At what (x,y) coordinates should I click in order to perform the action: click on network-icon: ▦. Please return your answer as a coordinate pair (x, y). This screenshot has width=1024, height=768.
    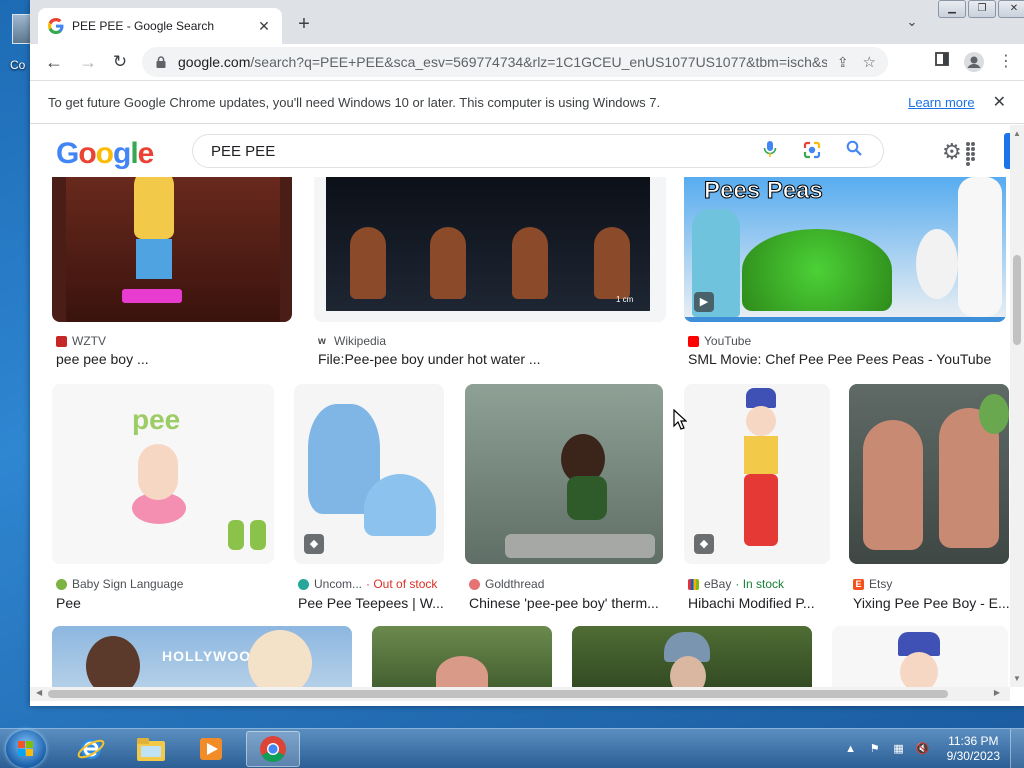
    Looking at the image, I should click on (899, 749).